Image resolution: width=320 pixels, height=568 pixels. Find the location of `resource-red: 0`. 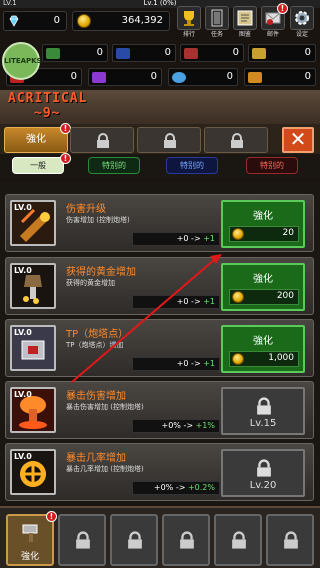

resource-red: 0 is located at coordinates (212, 53).